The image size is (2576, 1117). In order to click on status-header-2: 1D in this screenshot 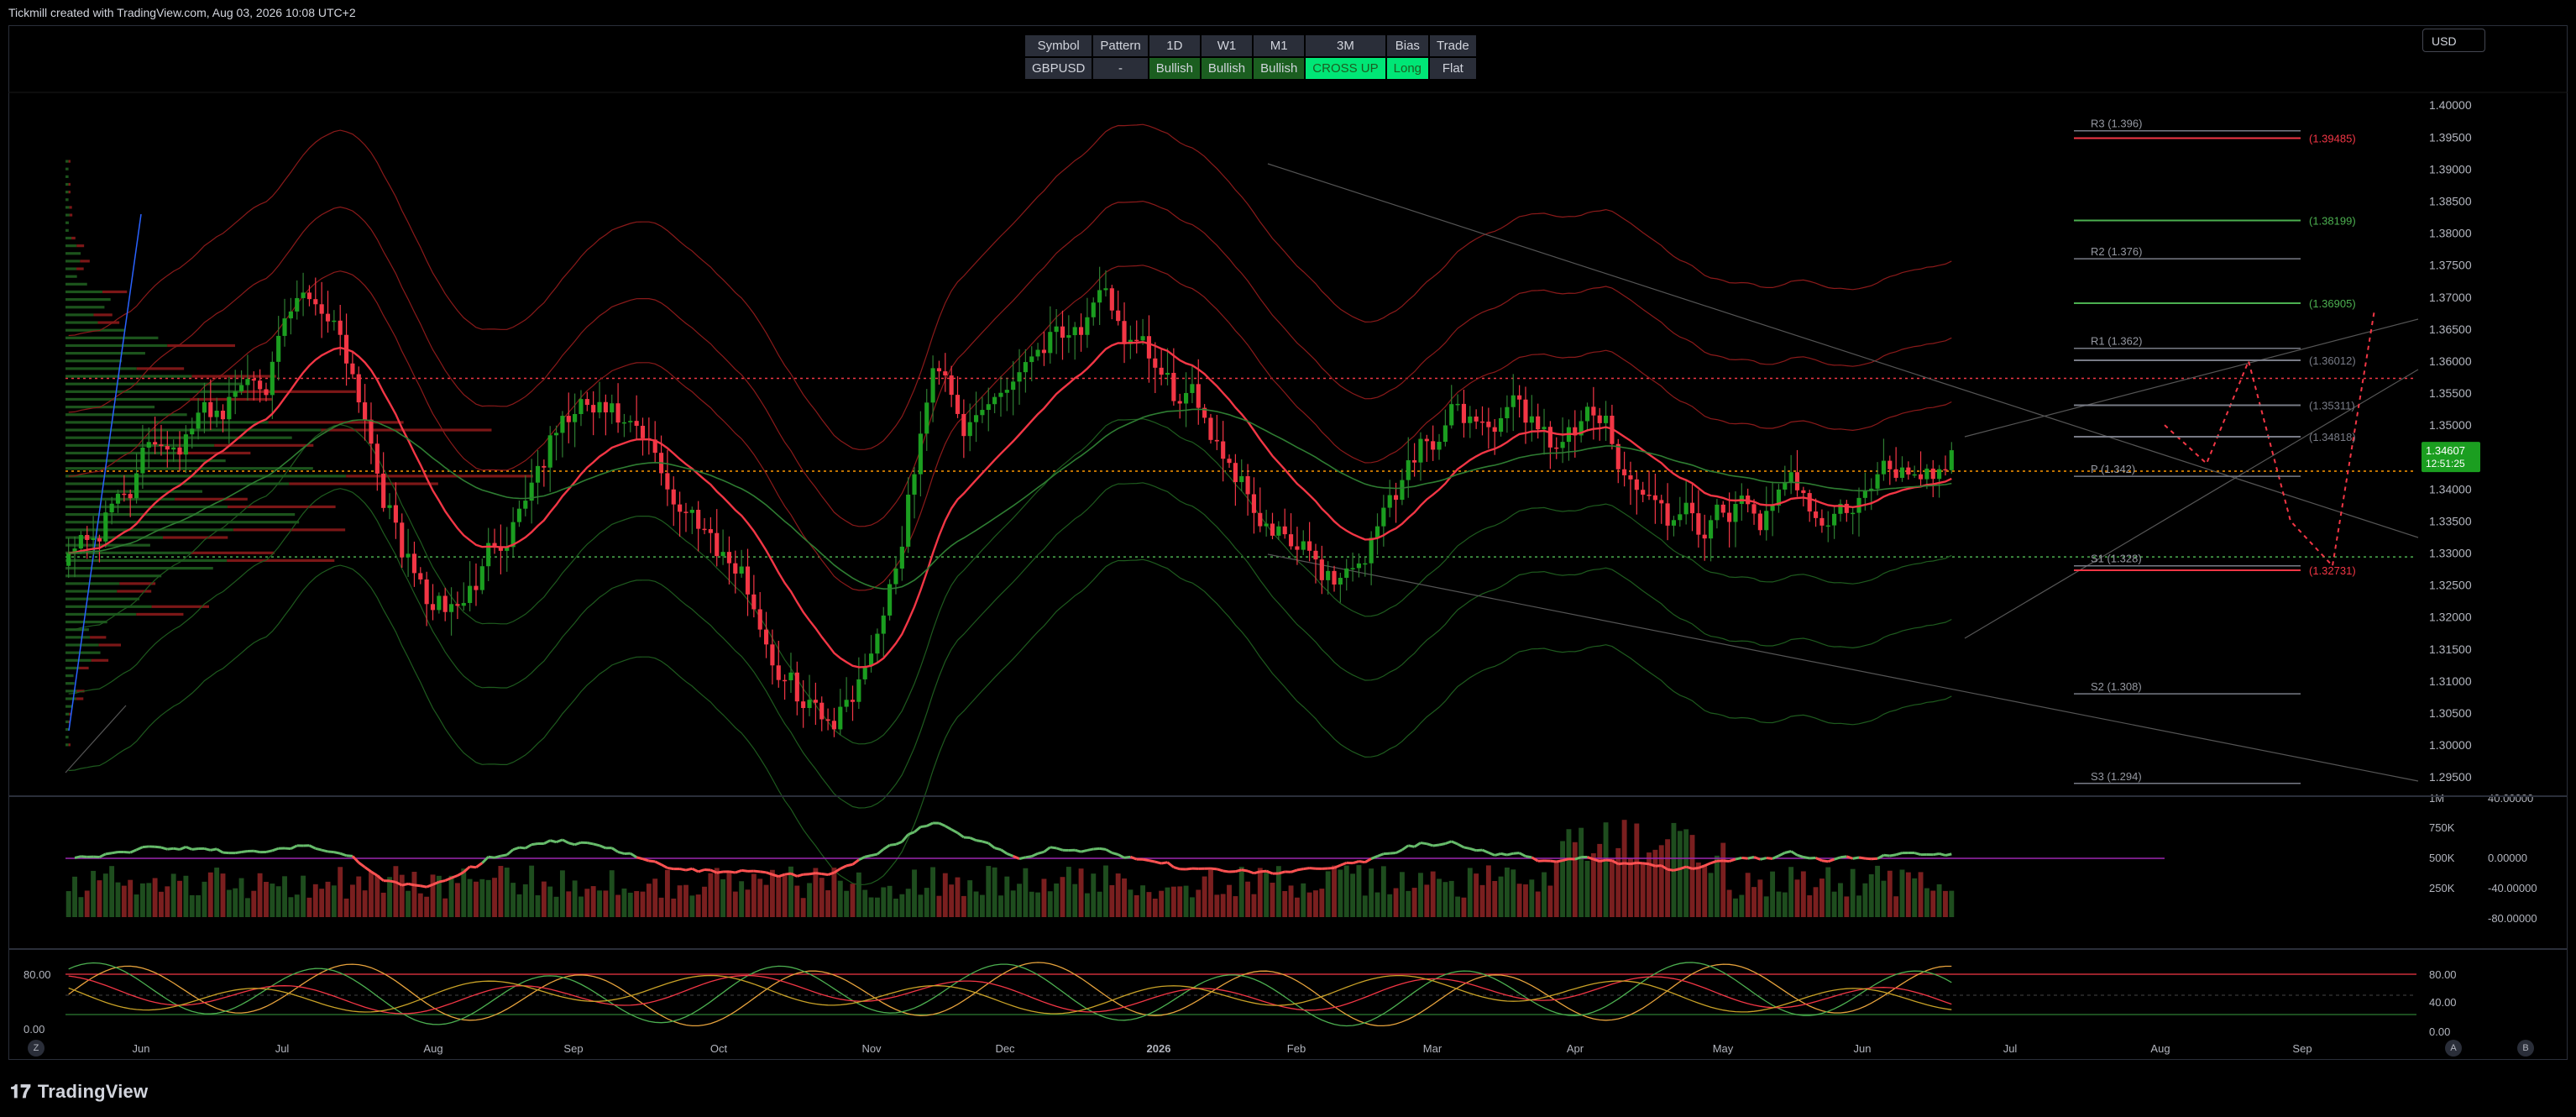, I will do `click(1174, 45)`.